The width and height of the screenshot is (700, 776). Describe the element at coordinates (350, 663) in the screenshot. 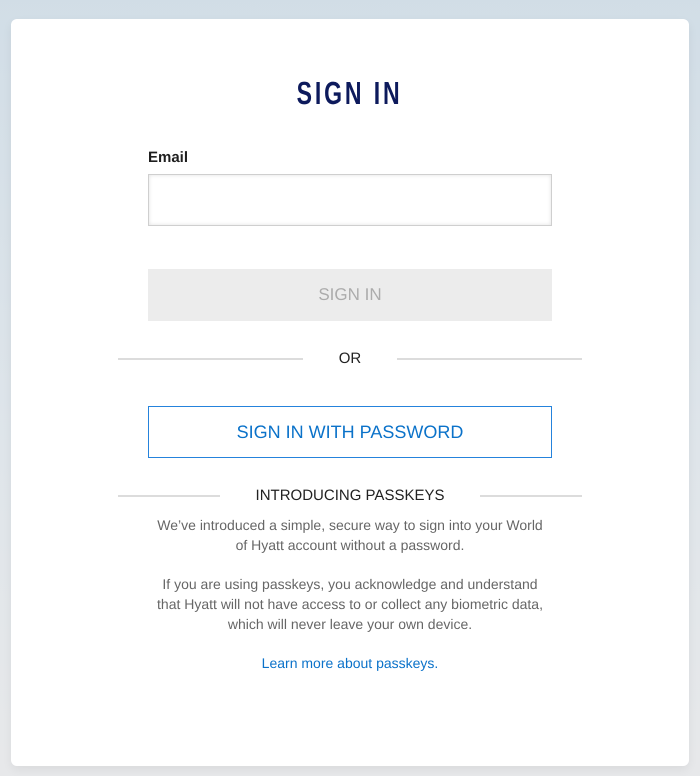

I see `learn-more-link: Learn more about passkeys.` at that location.